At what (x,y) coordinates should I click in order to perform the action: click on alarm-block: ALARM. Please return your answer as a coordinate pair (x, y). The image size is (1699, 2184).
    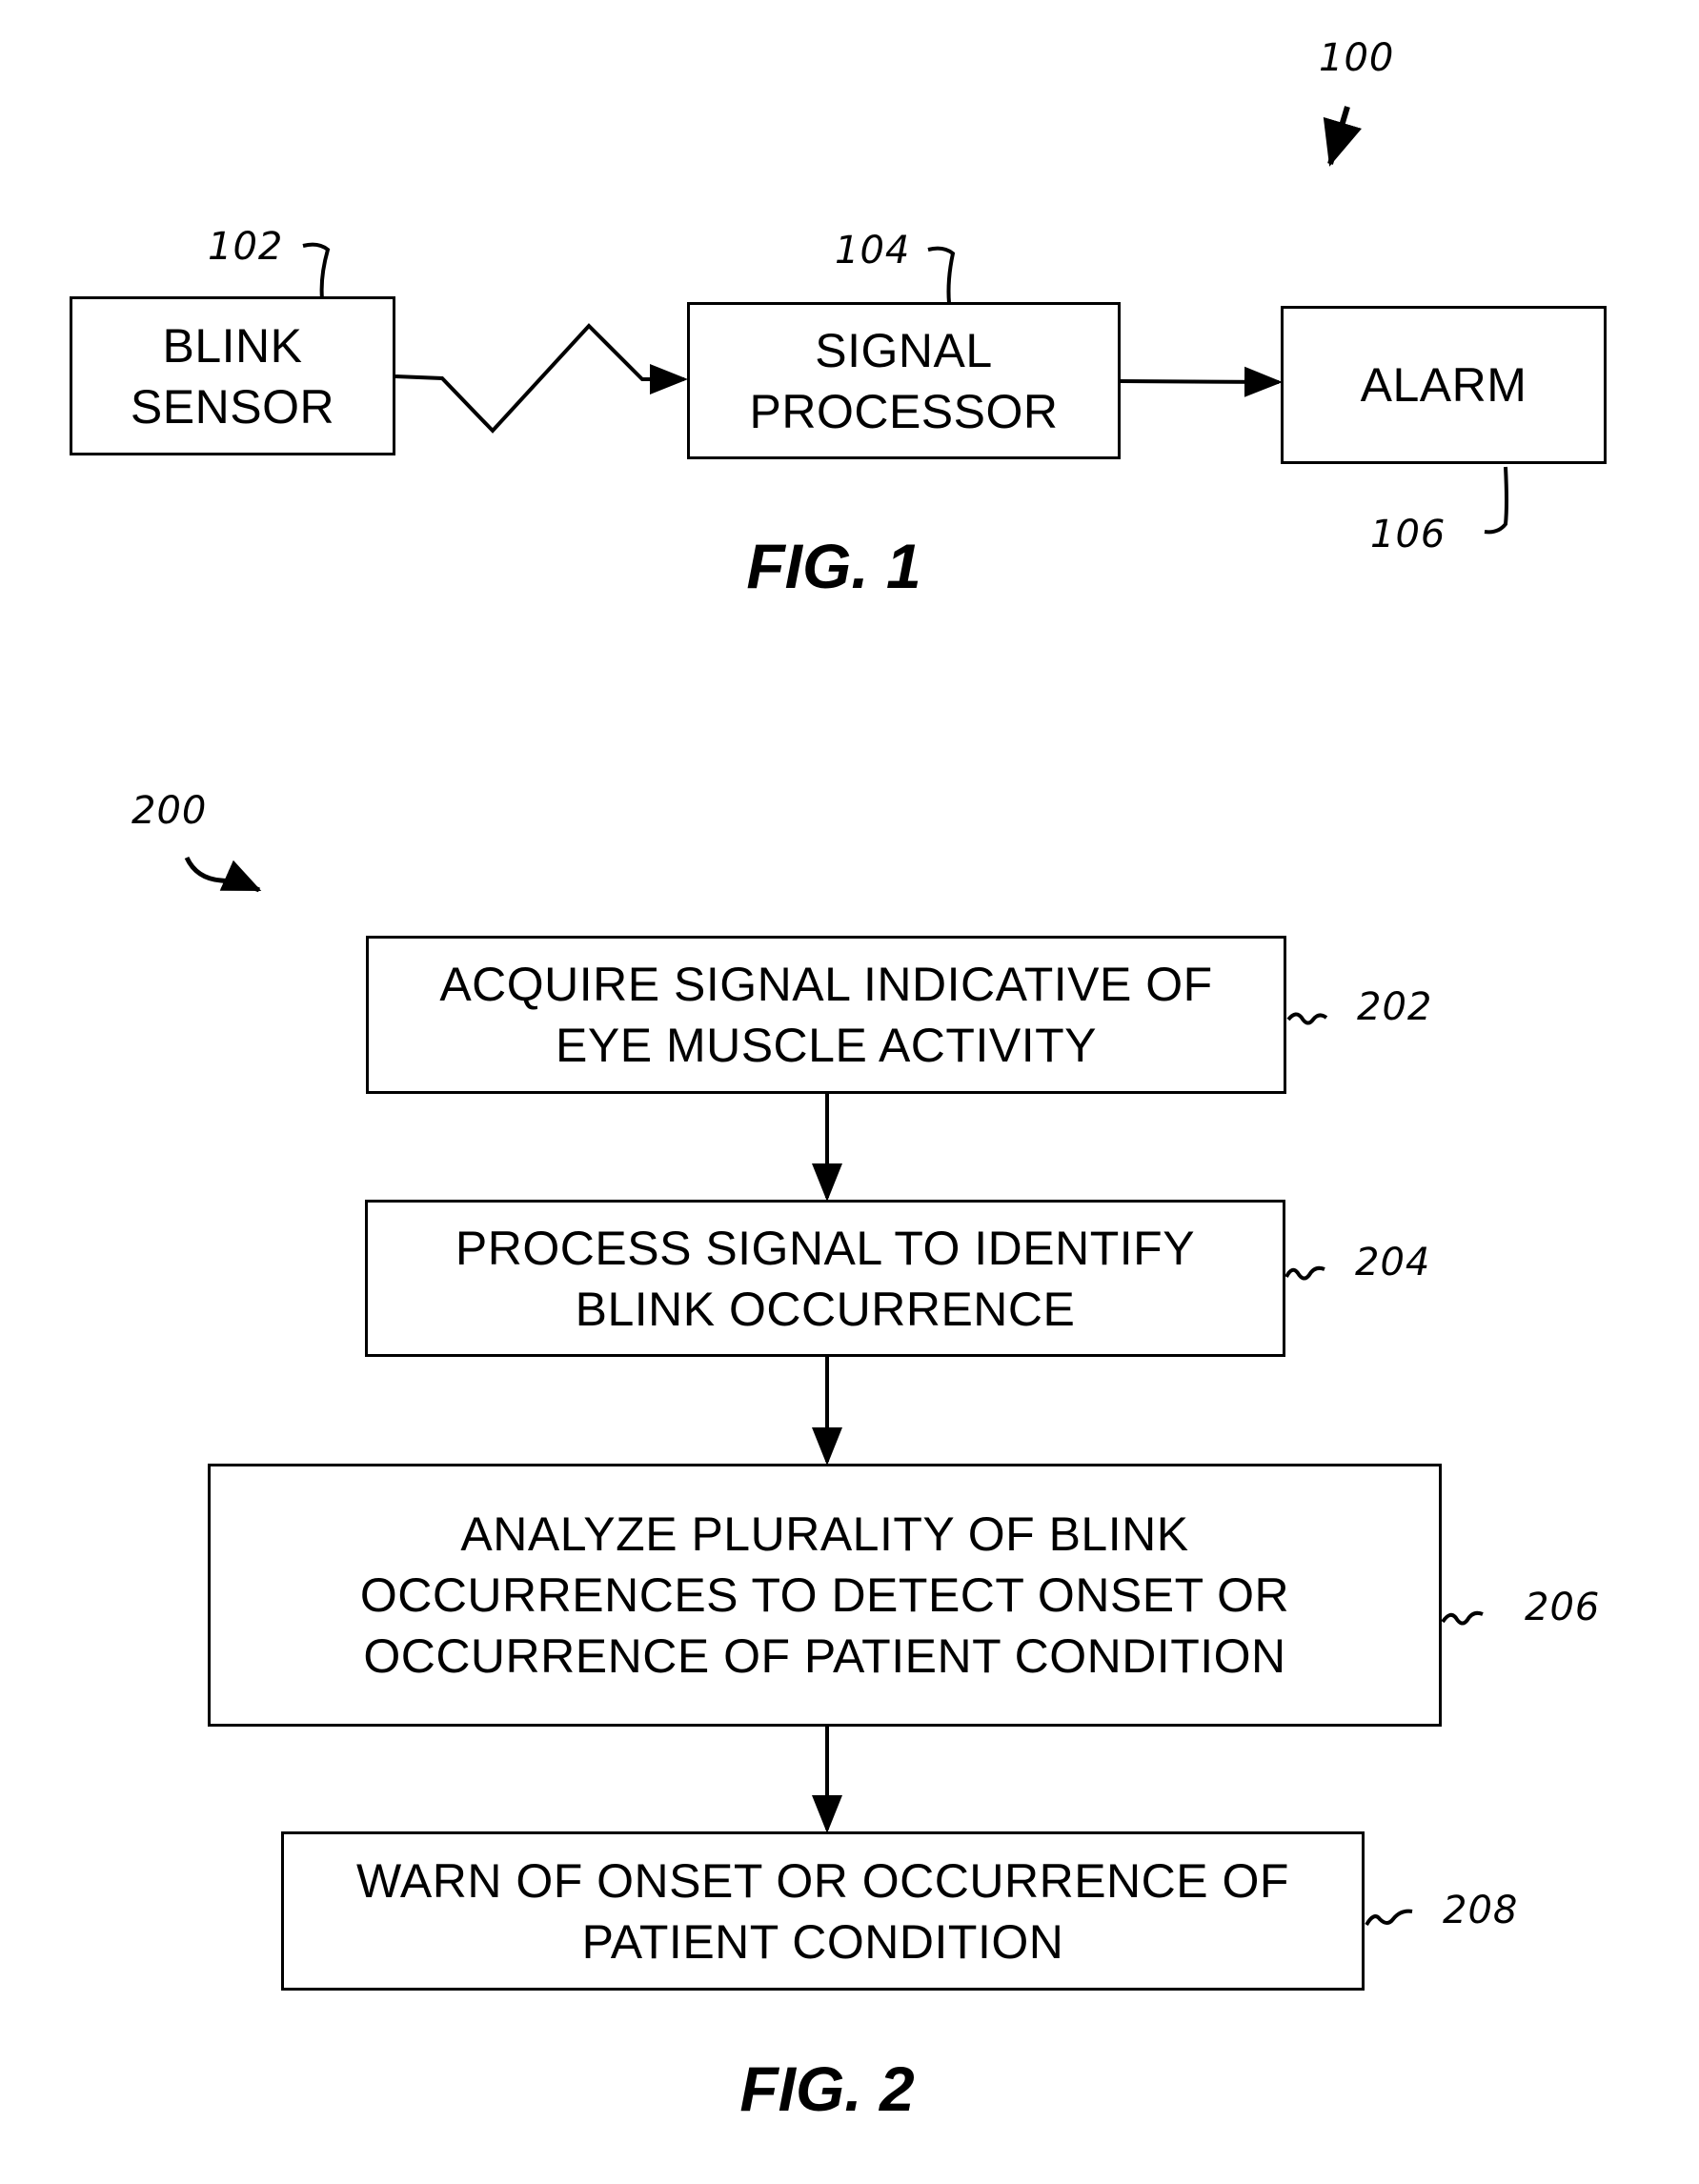
    Looking at the image, I should click on (1444, 385).